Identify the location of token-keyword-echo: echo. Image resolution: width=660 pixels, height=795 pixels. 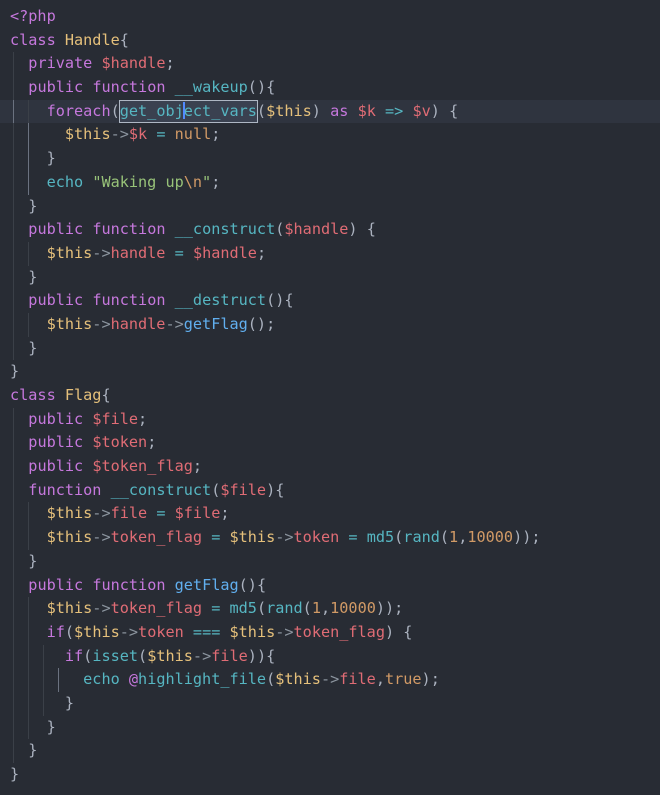
(65, 181).